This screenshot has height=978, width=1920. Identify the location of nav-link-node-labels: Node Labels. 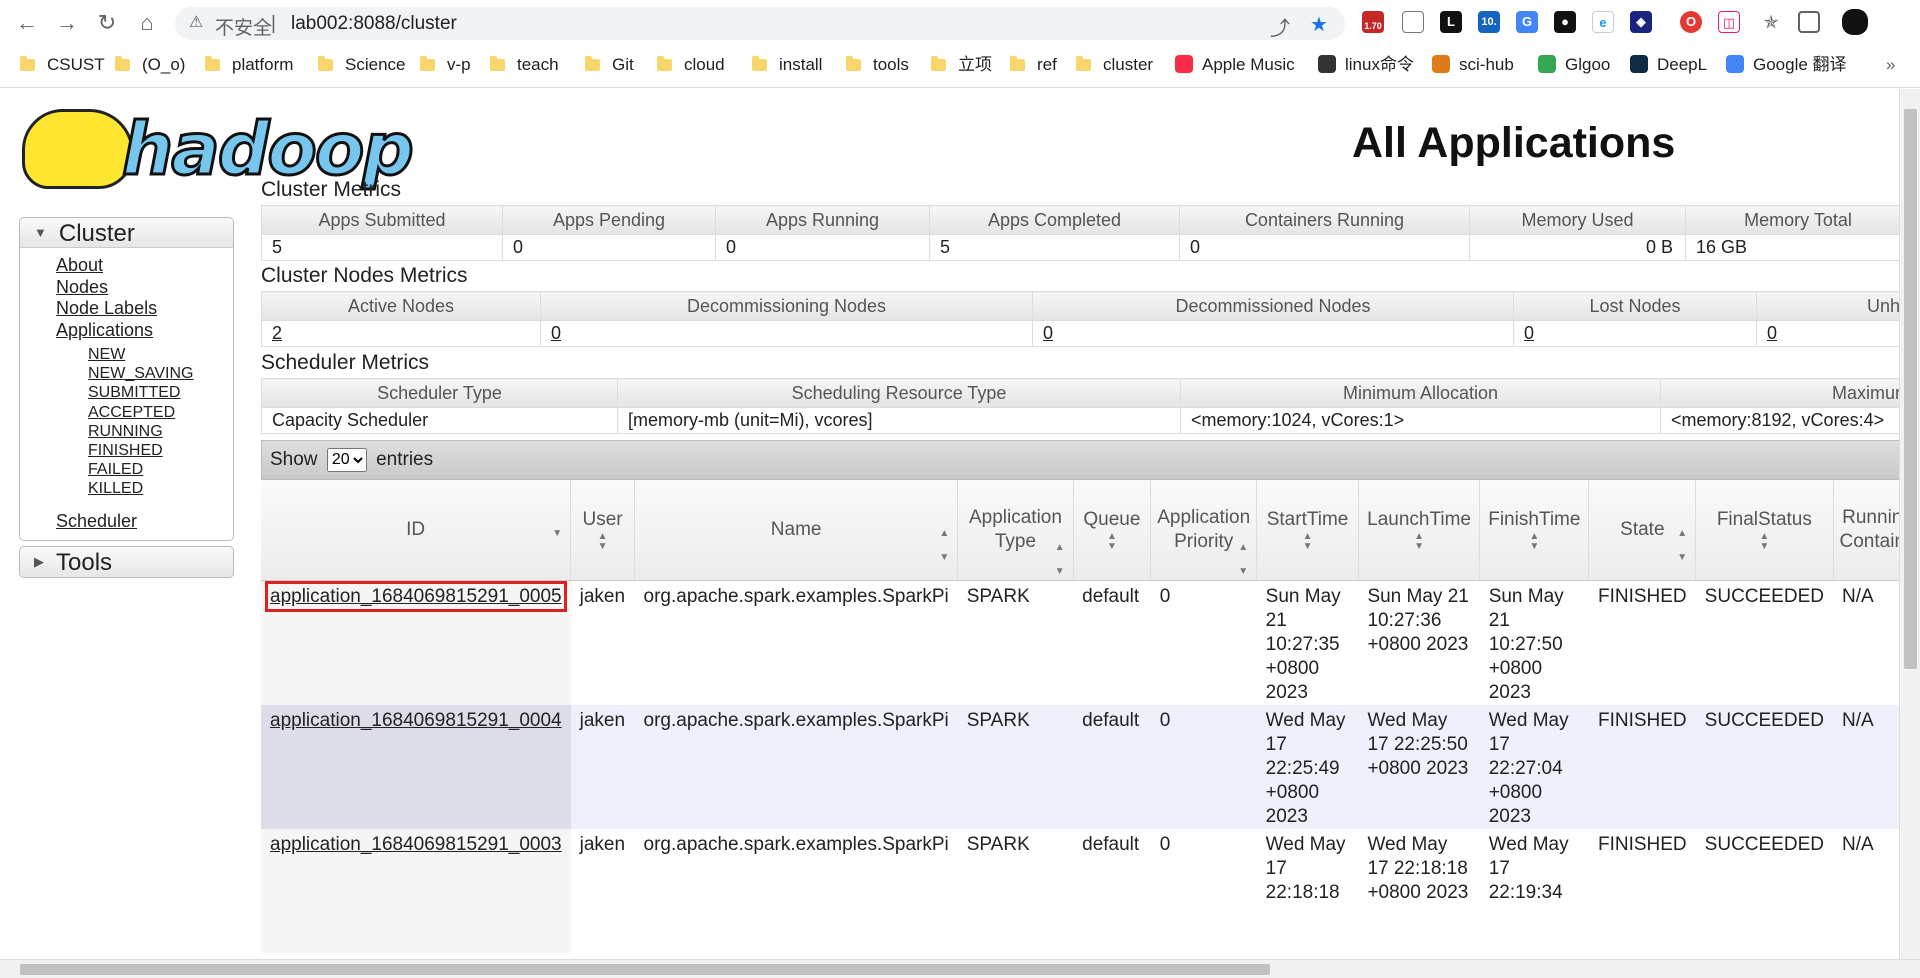
(144, 309).